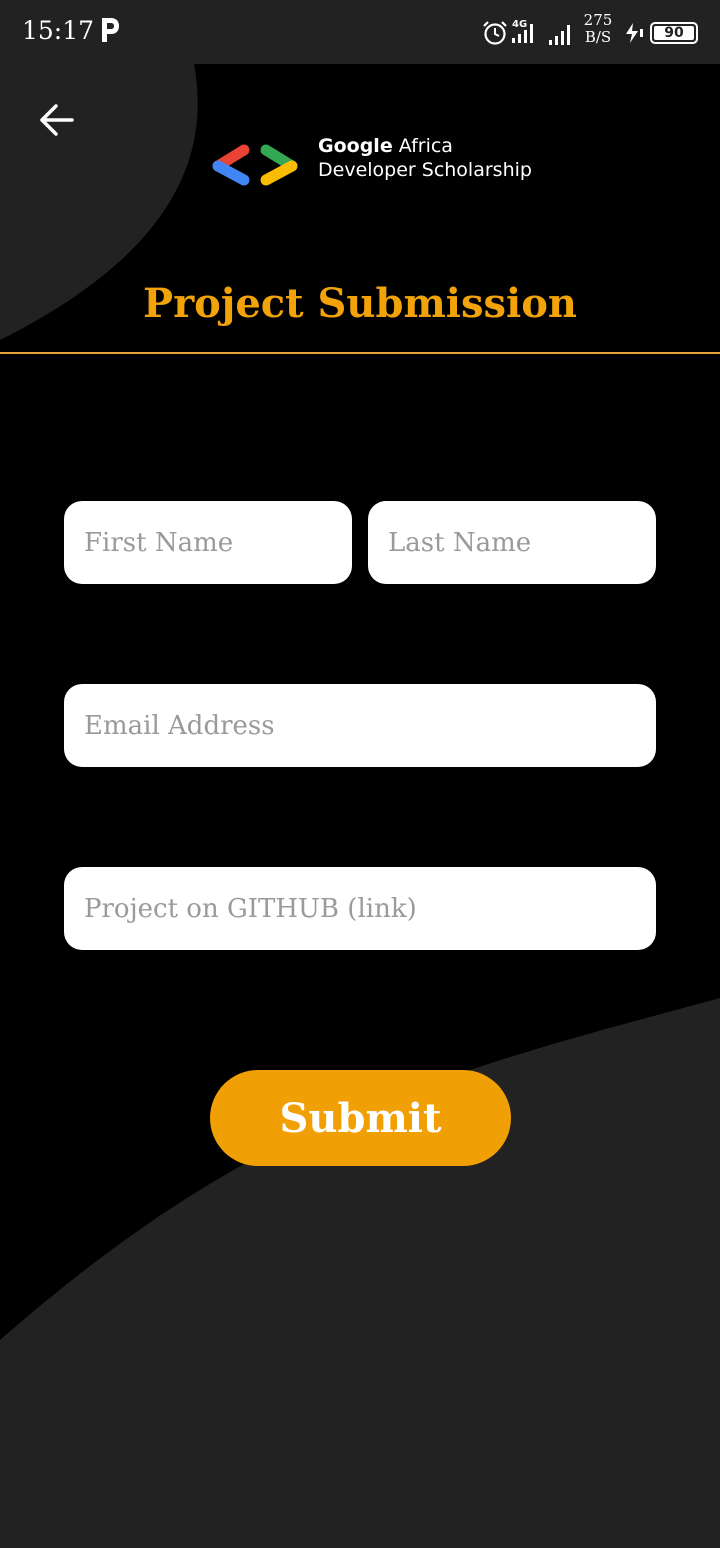 This screenshot has height=1548, width=720. I want to click on first-name-input, so click(208, 542).